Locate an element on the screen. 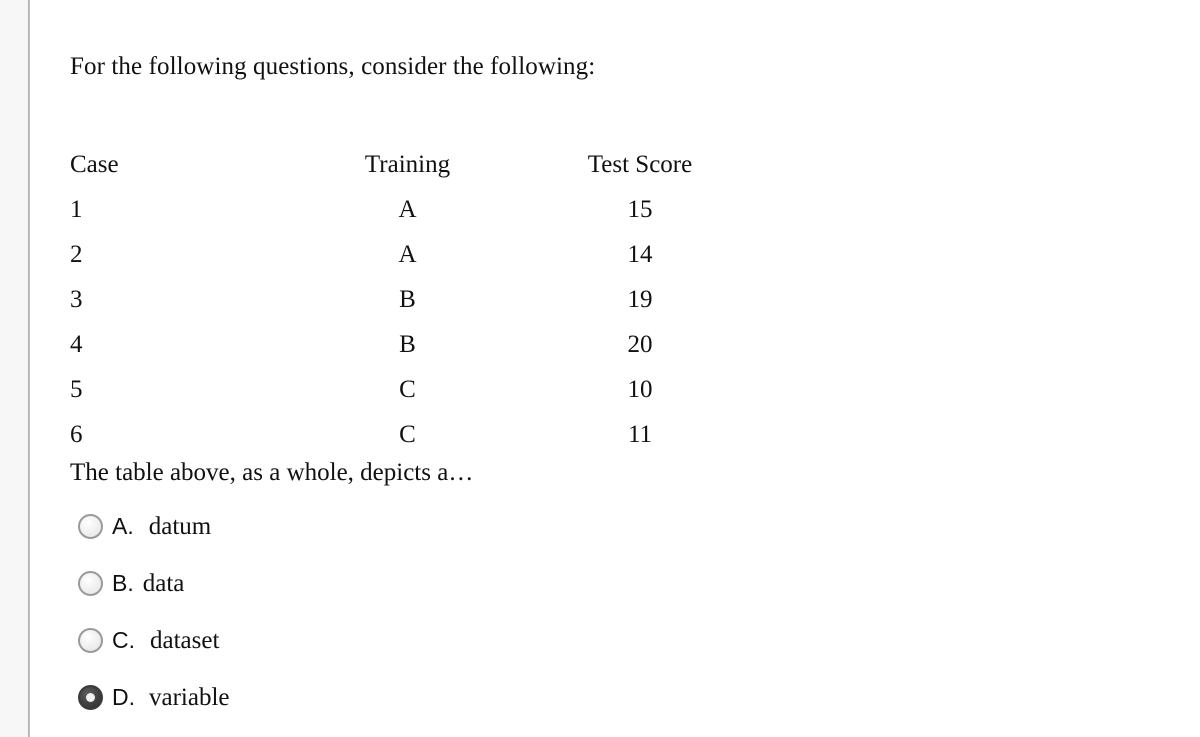 Image resolution: width=1200 pixels, height=737 pixels. column-header-training: Training is located at coordinates (407, 164).